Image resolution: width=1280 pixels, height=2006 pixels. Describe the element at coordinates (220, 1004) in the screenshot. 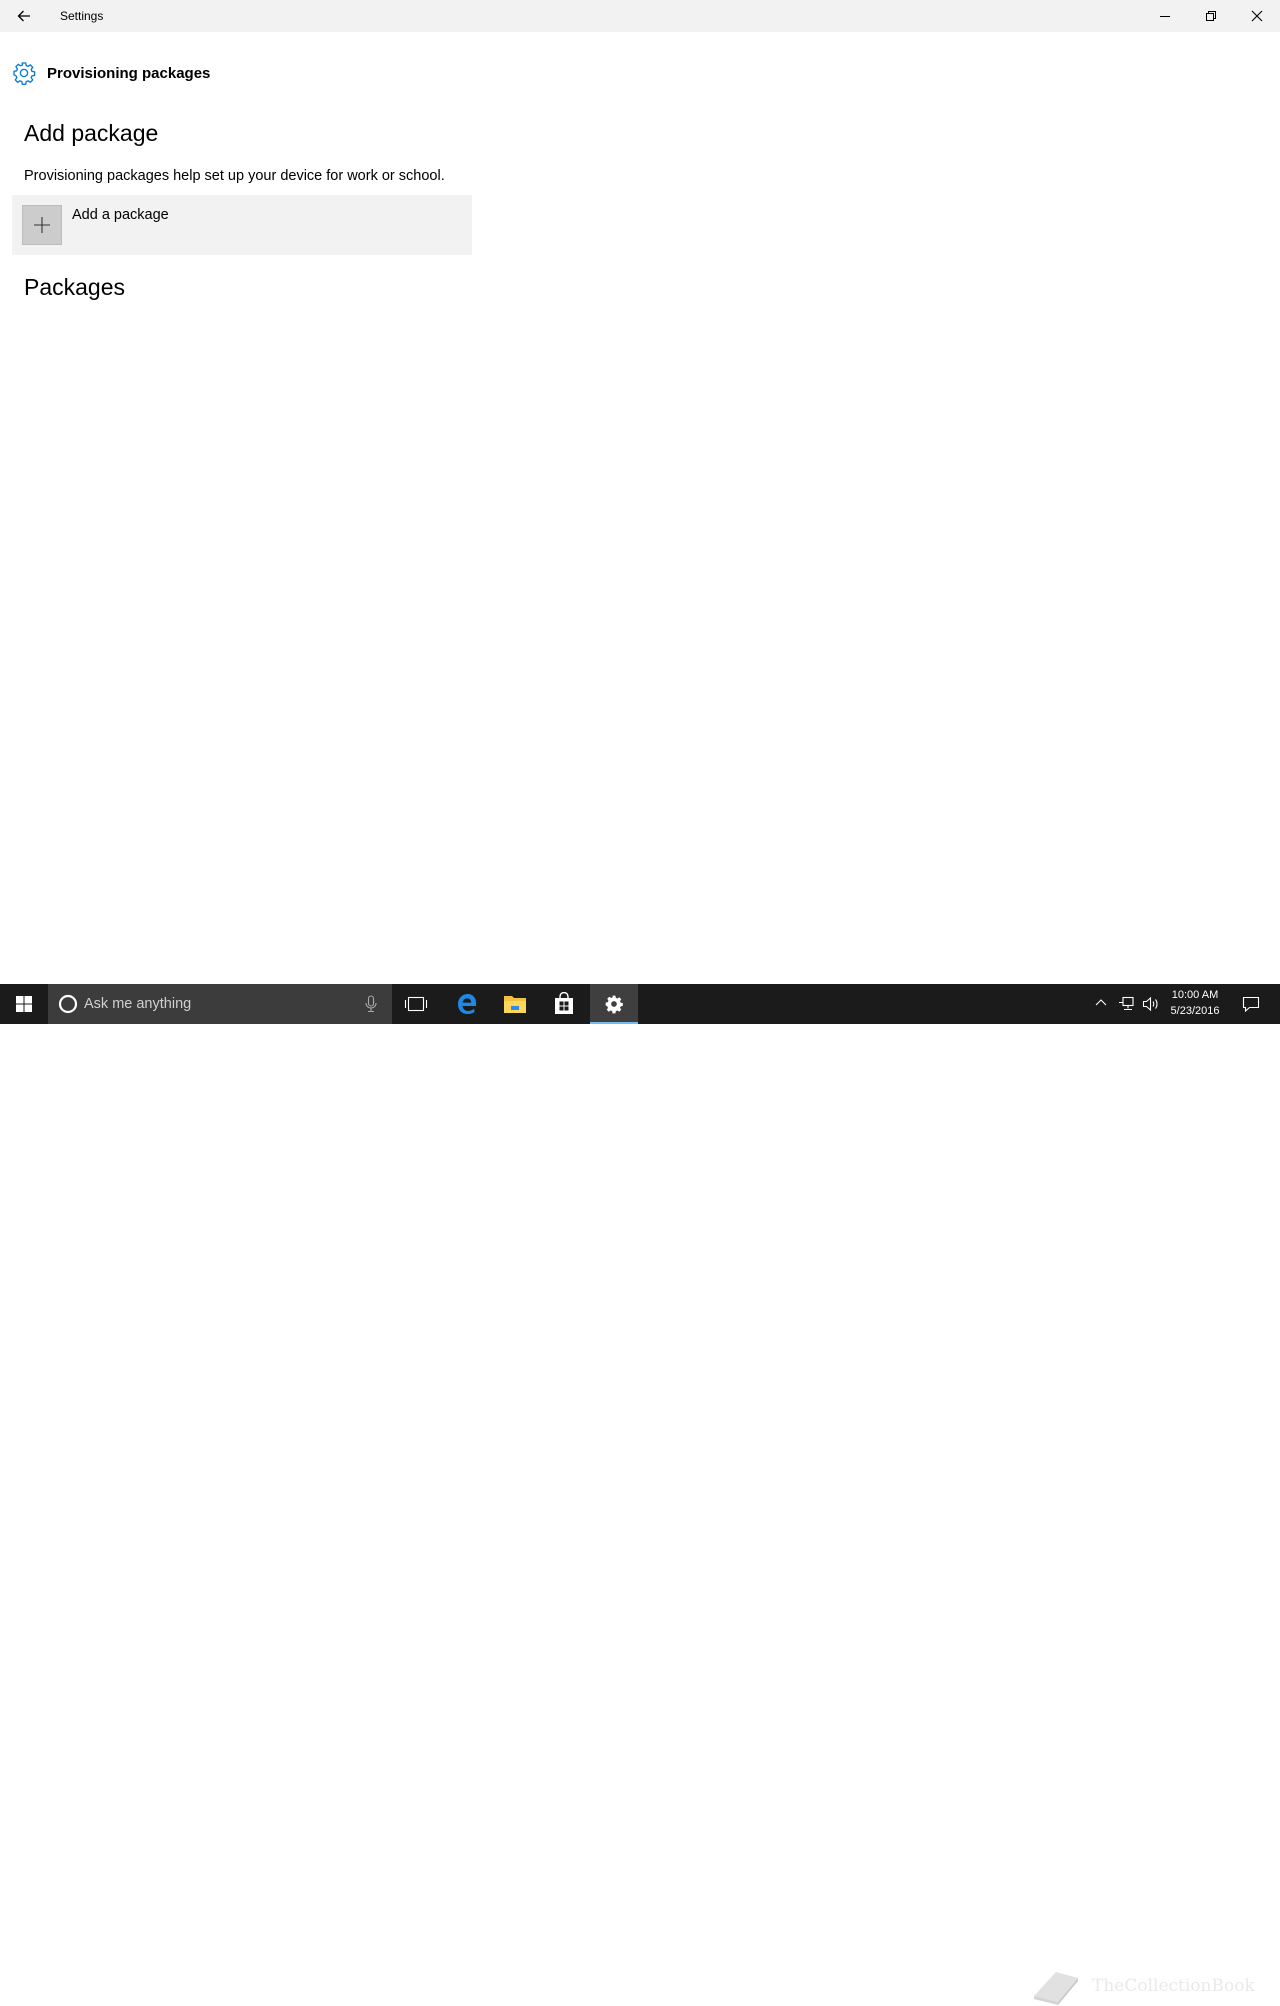

I see `search-box: Ask me anything` at that location.